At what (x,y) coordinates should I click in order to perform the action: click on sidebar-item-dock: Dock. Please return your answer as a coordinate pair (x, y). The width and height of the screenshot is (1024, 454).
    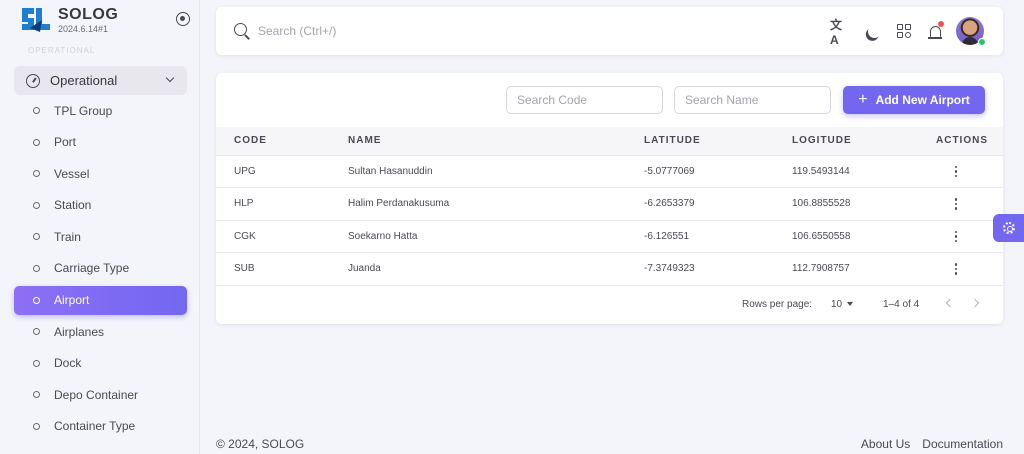
    Looking at the image, I should click on (100, 363).